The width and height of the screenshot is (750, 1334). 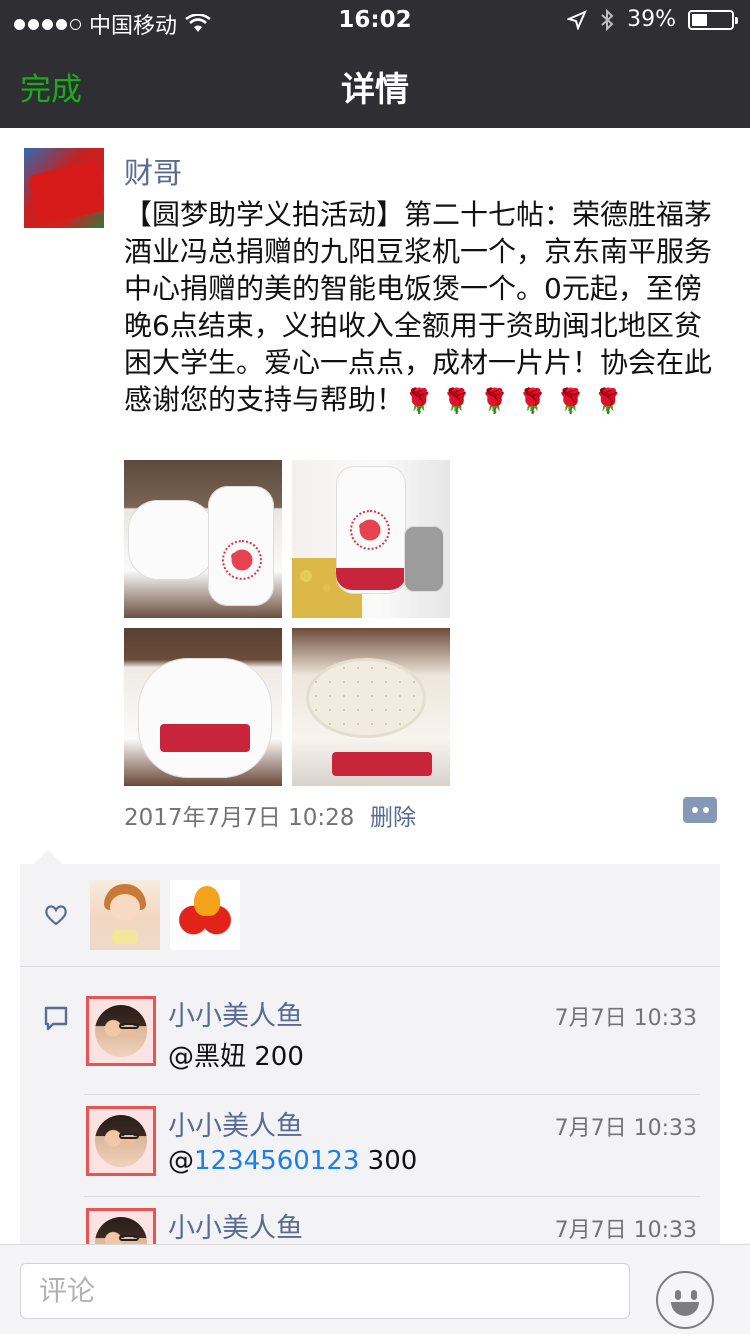 I want to click on post-timestamp: 2017年7月7日 10:28, so click(x=239, y=818).